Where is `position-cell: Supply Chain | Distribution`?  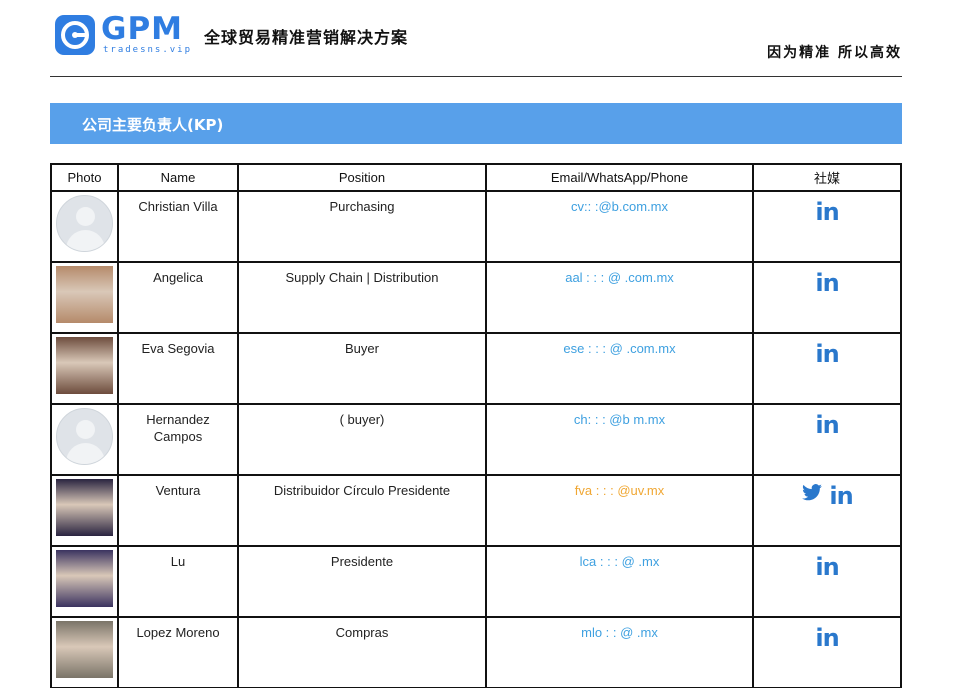 position-cell: Supply Chain | Distribution is located at coordinates (362, 297).